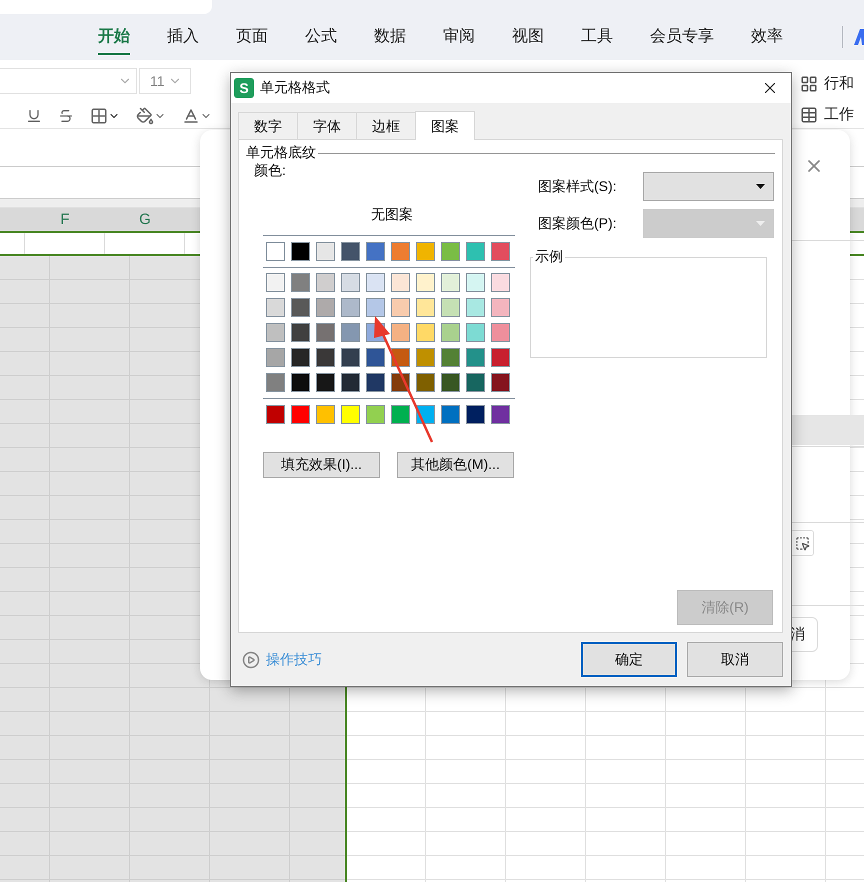 This screenshot has height=882, width=864. I want to click on font-color-icon, so click(197, 116).